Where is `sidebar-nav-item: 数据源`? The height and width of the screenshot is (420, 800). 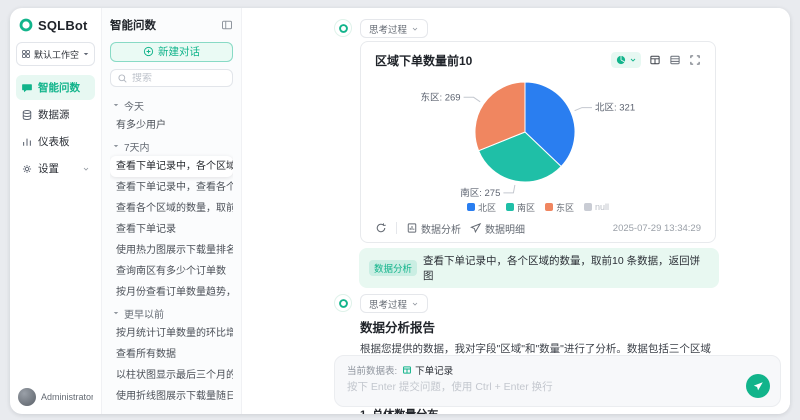 sidebar-nav-item: 数据源 is located at coordinates (55, 114).